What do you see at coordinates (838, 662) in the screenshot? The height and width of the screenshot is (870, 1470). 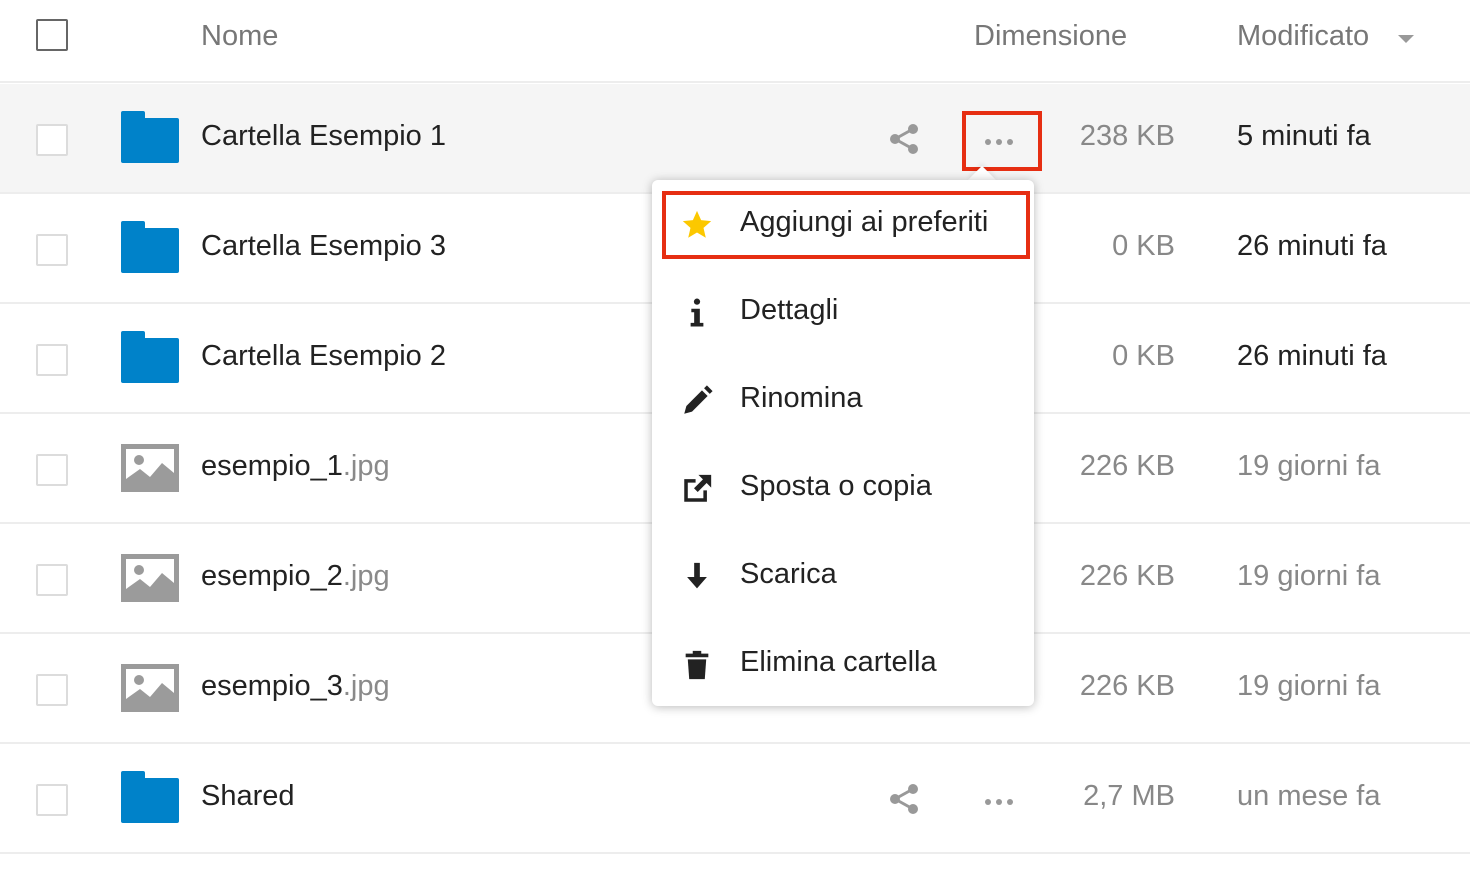 I see `menu-item-label: Elimina cartella` at bounding box center [838, 662].